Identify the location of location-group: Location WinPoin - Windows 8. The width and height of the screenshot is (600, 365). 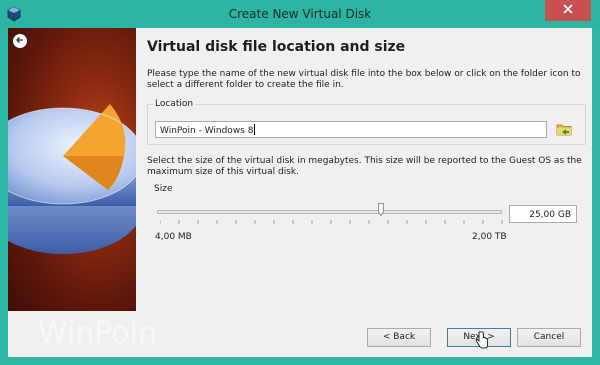
(366, 122).